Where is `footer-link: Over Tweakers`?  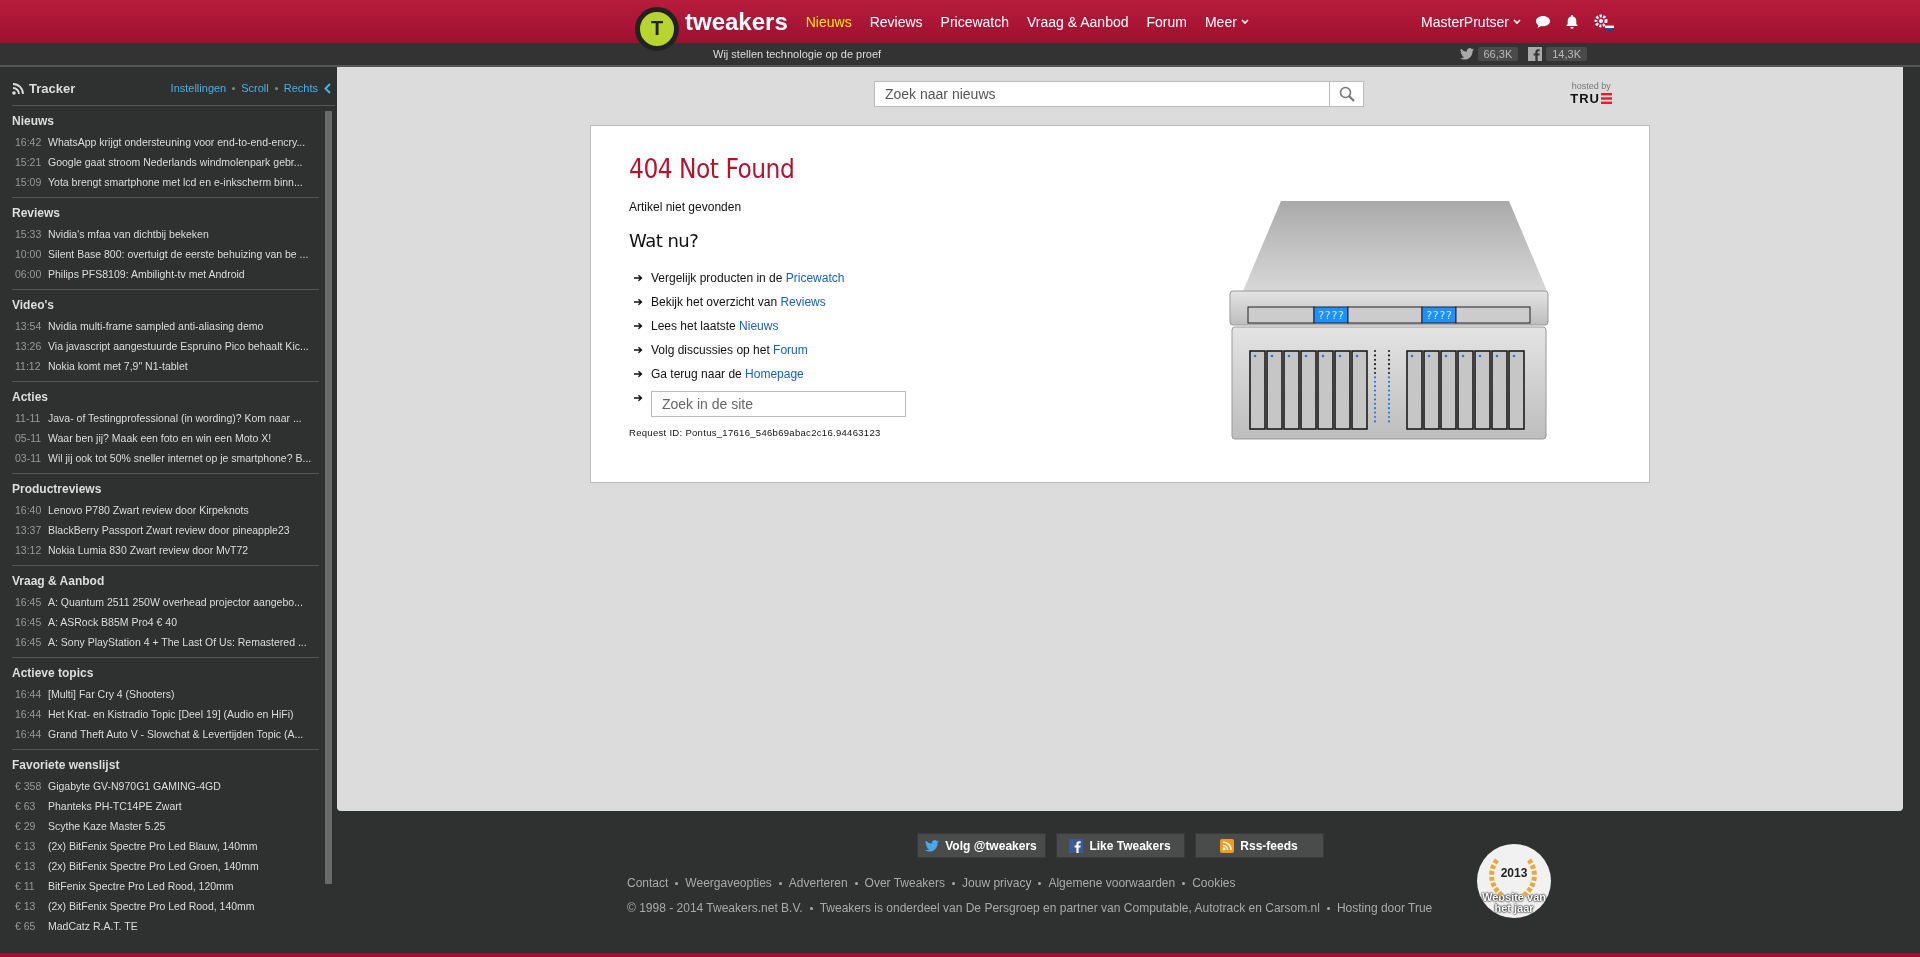
footer-link: Over Tweakers is located at coordinates (905, 883).